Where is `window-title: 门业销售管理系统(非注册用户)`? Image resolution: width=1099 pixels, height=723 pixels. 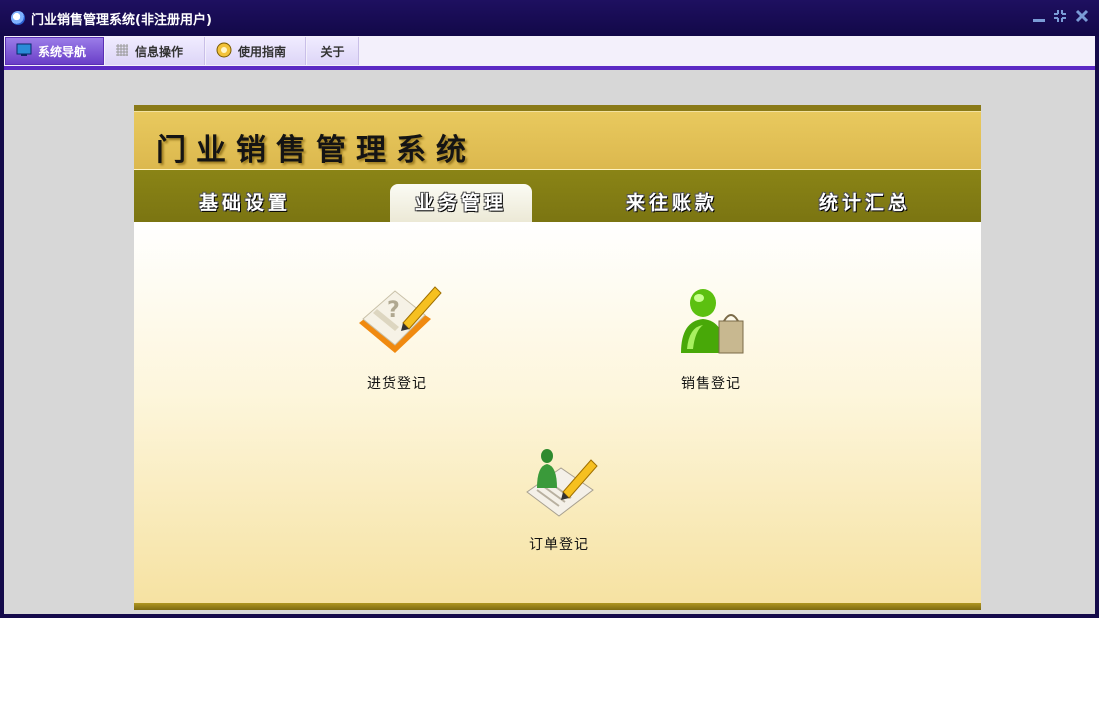 window-title: 门业销售管理系统(非注册用户) is located at coordinates (121, 20).